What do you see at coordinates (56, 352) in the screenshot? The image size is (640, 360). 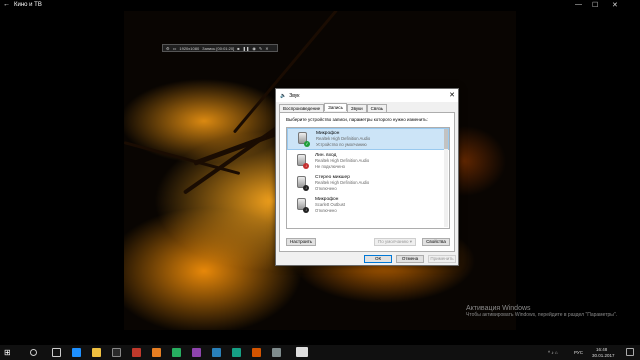 I see `task-view-icon` at bounding box center [56, 352].